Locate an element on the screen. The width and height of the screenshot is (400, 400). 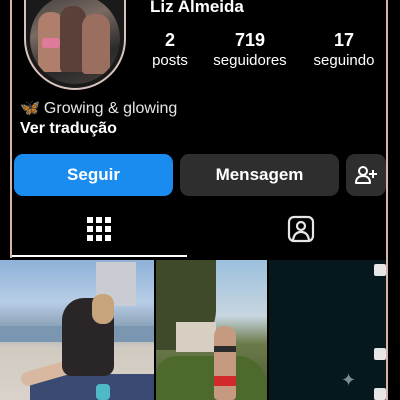
stat-following: 17 seguindo is located at coordinates (344, 51).